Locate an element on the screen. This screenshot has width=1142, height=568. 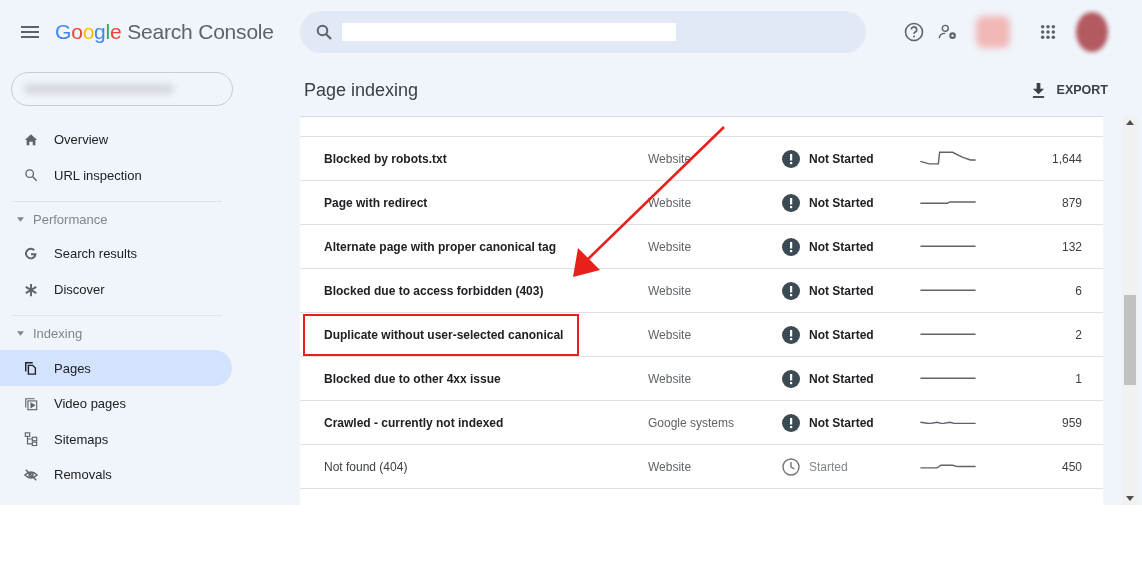
scroll-down-icon is located at coordinates (1130, 498).